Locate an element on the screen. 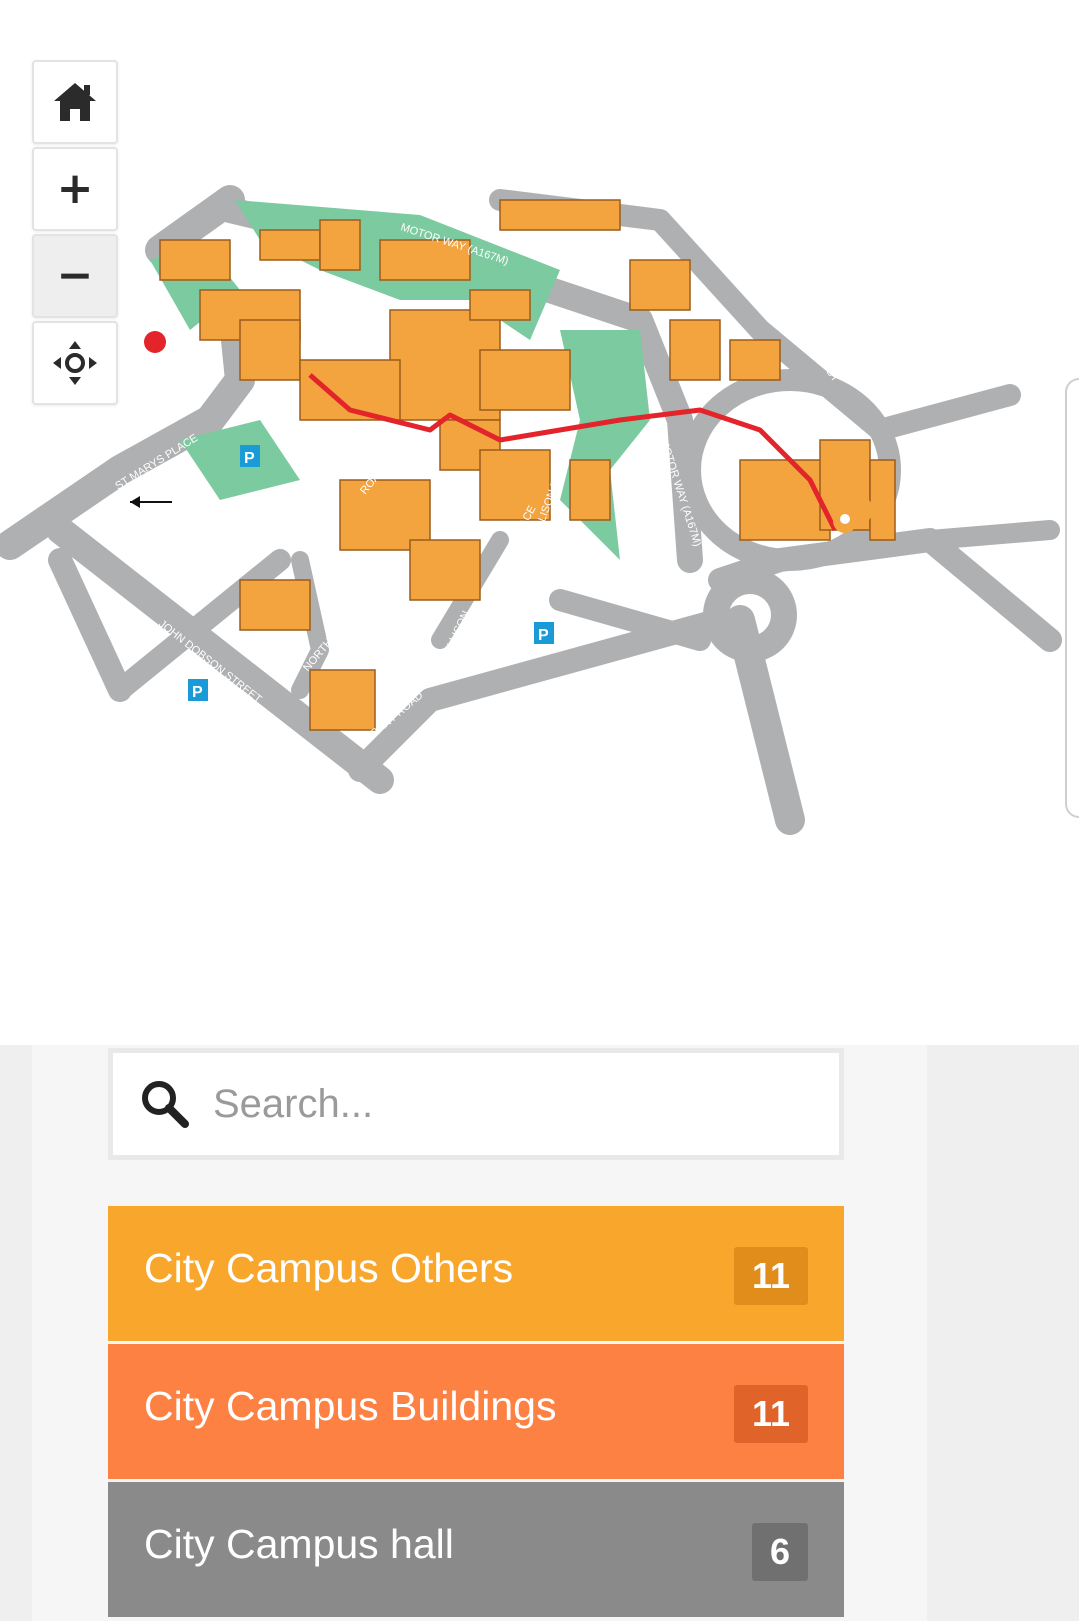 The image size is (1079, 1621). svg-text: FALCONA is located at coordinates (915, 496).